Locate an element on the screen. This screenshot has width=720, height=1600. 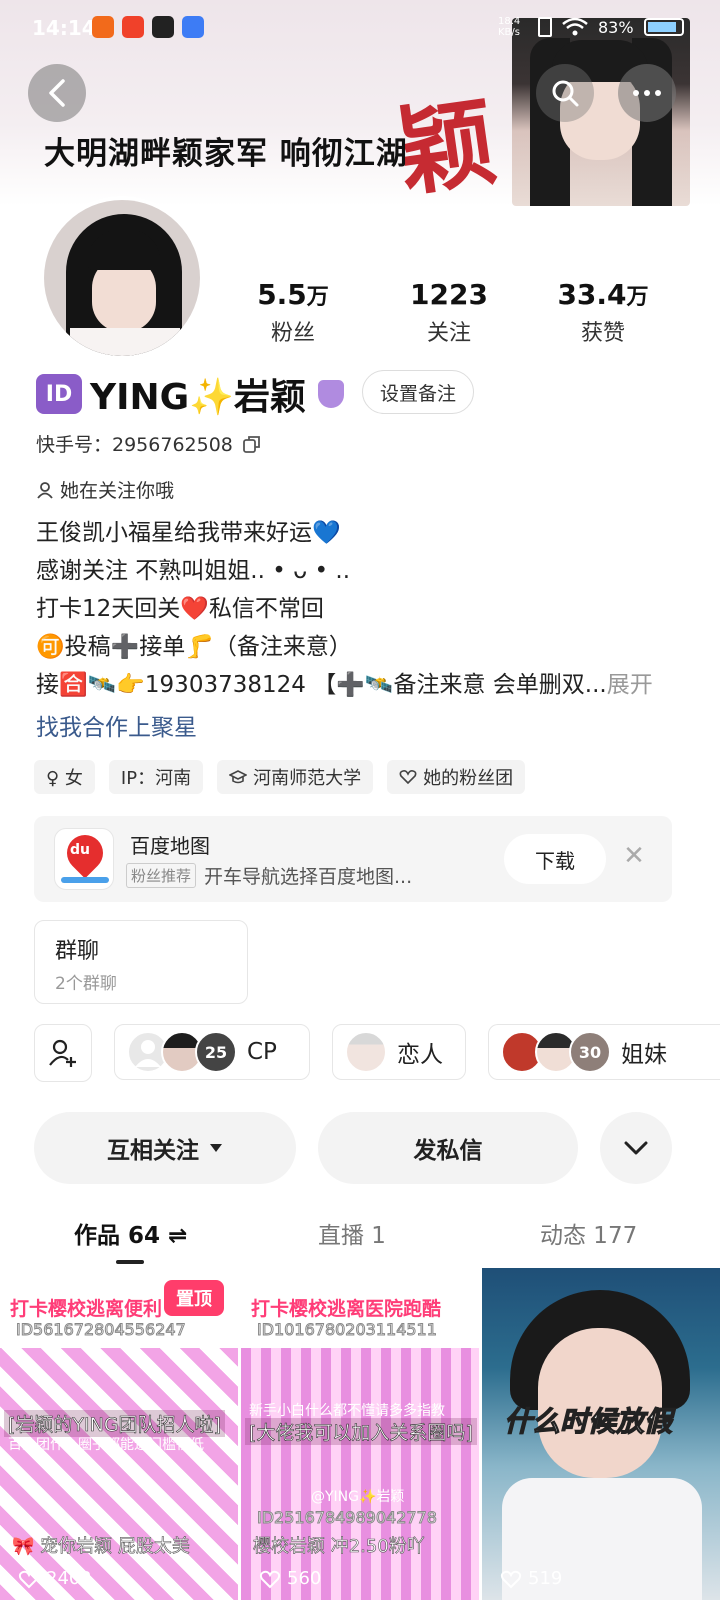
relation-count: 30 is located at coordinates (590, 1052).